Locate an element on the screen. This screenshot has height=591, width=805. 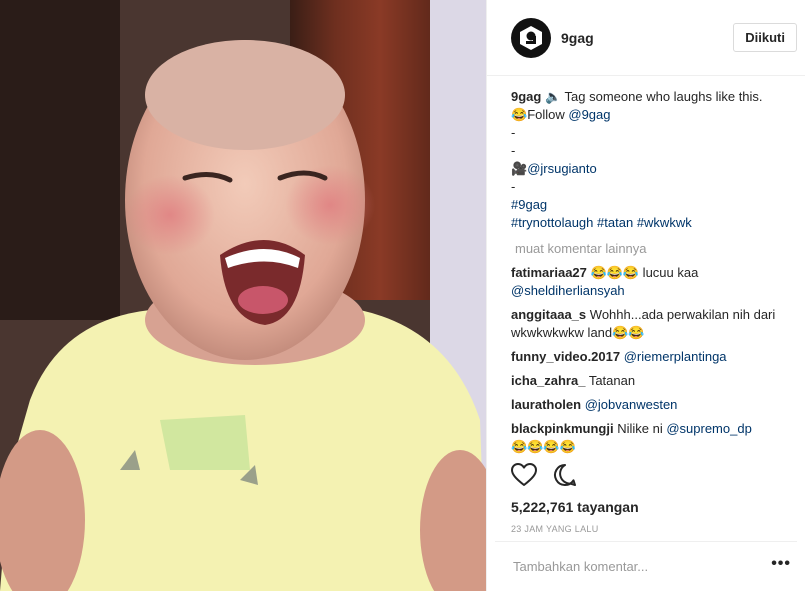
comment-input is located at coordinates (638, 566).